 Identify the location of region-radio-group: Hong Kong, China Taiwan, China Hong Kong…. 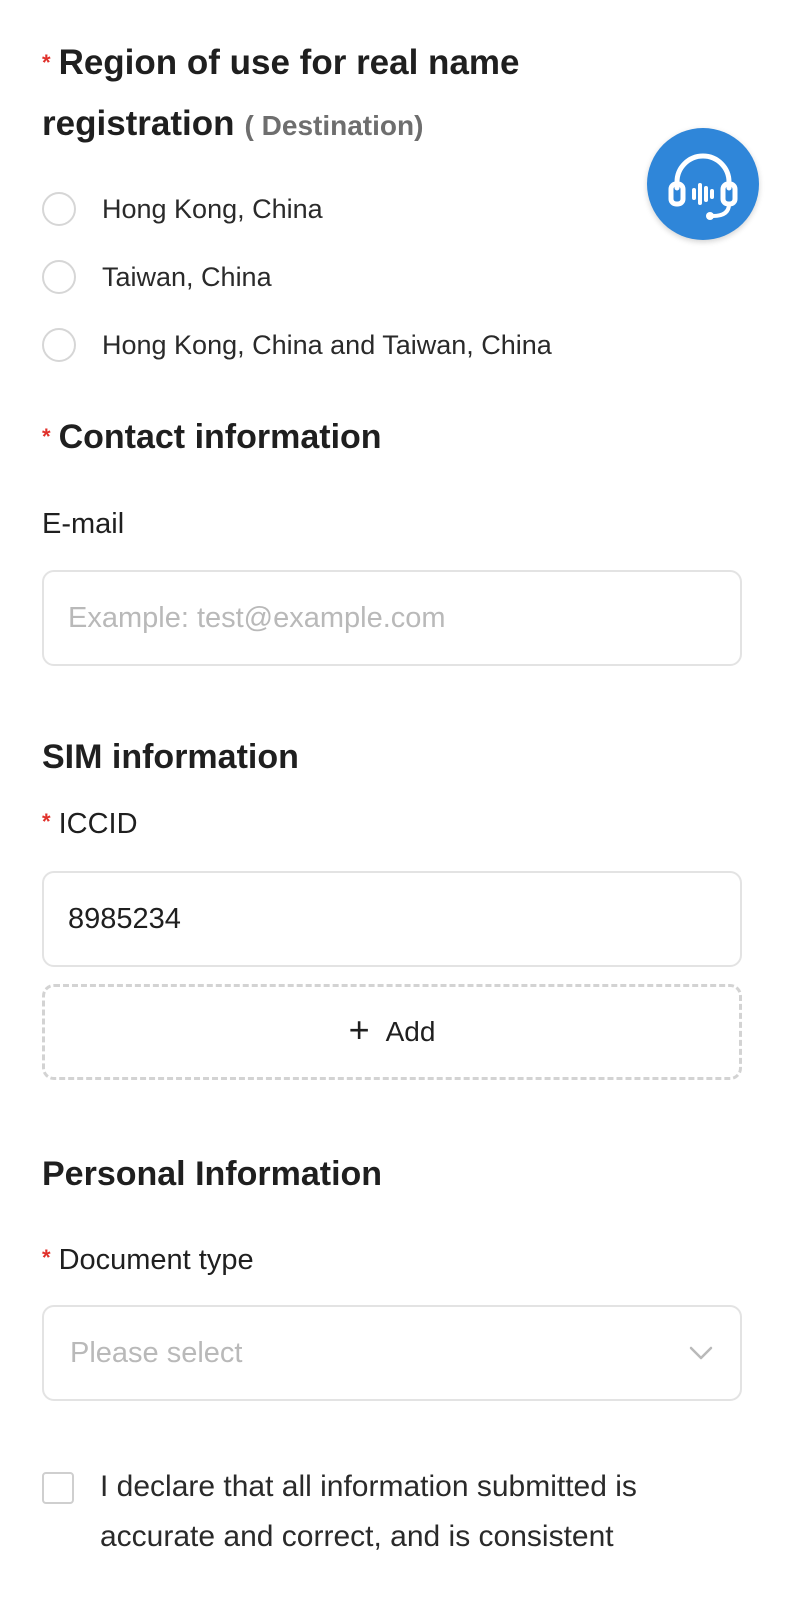
(297, 282).